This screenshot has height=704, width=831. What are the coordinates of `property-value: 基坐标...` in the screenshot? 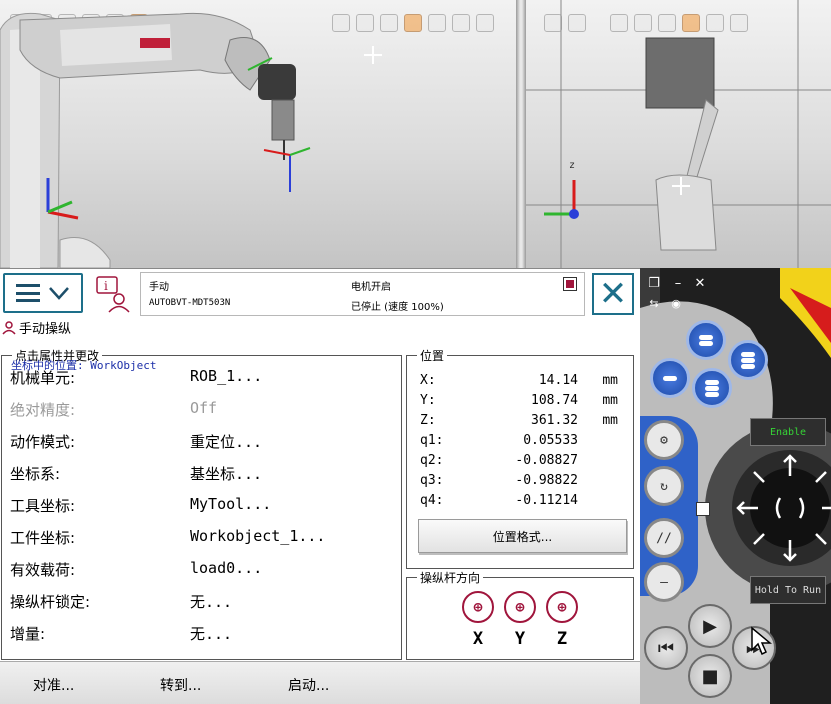 It's located at (285, 474).